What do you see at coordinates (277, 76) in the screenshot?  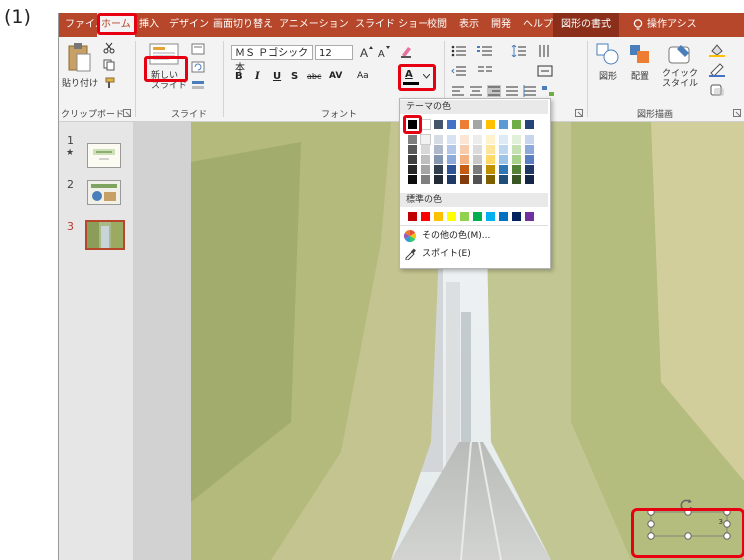 I see `underline-button: U` at bounding box center [277, 76].